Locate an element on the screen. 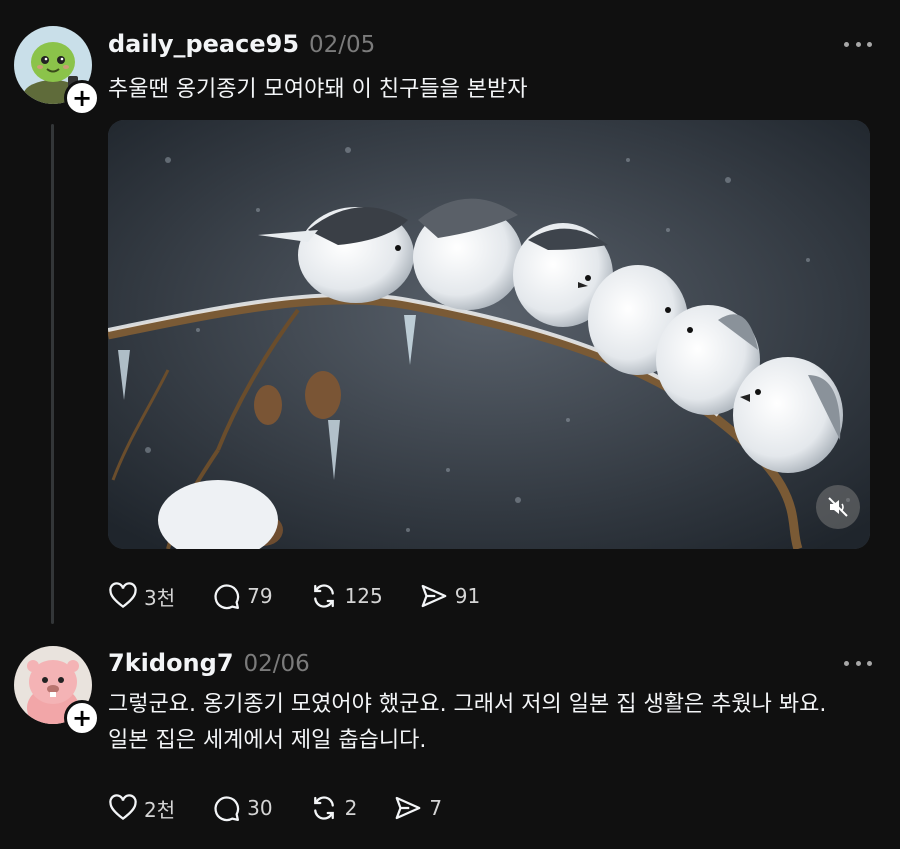 The height and width of the screenshot is (849, 900). post-header: daily_peace95 02/05 is located at coordinates (241, 50).